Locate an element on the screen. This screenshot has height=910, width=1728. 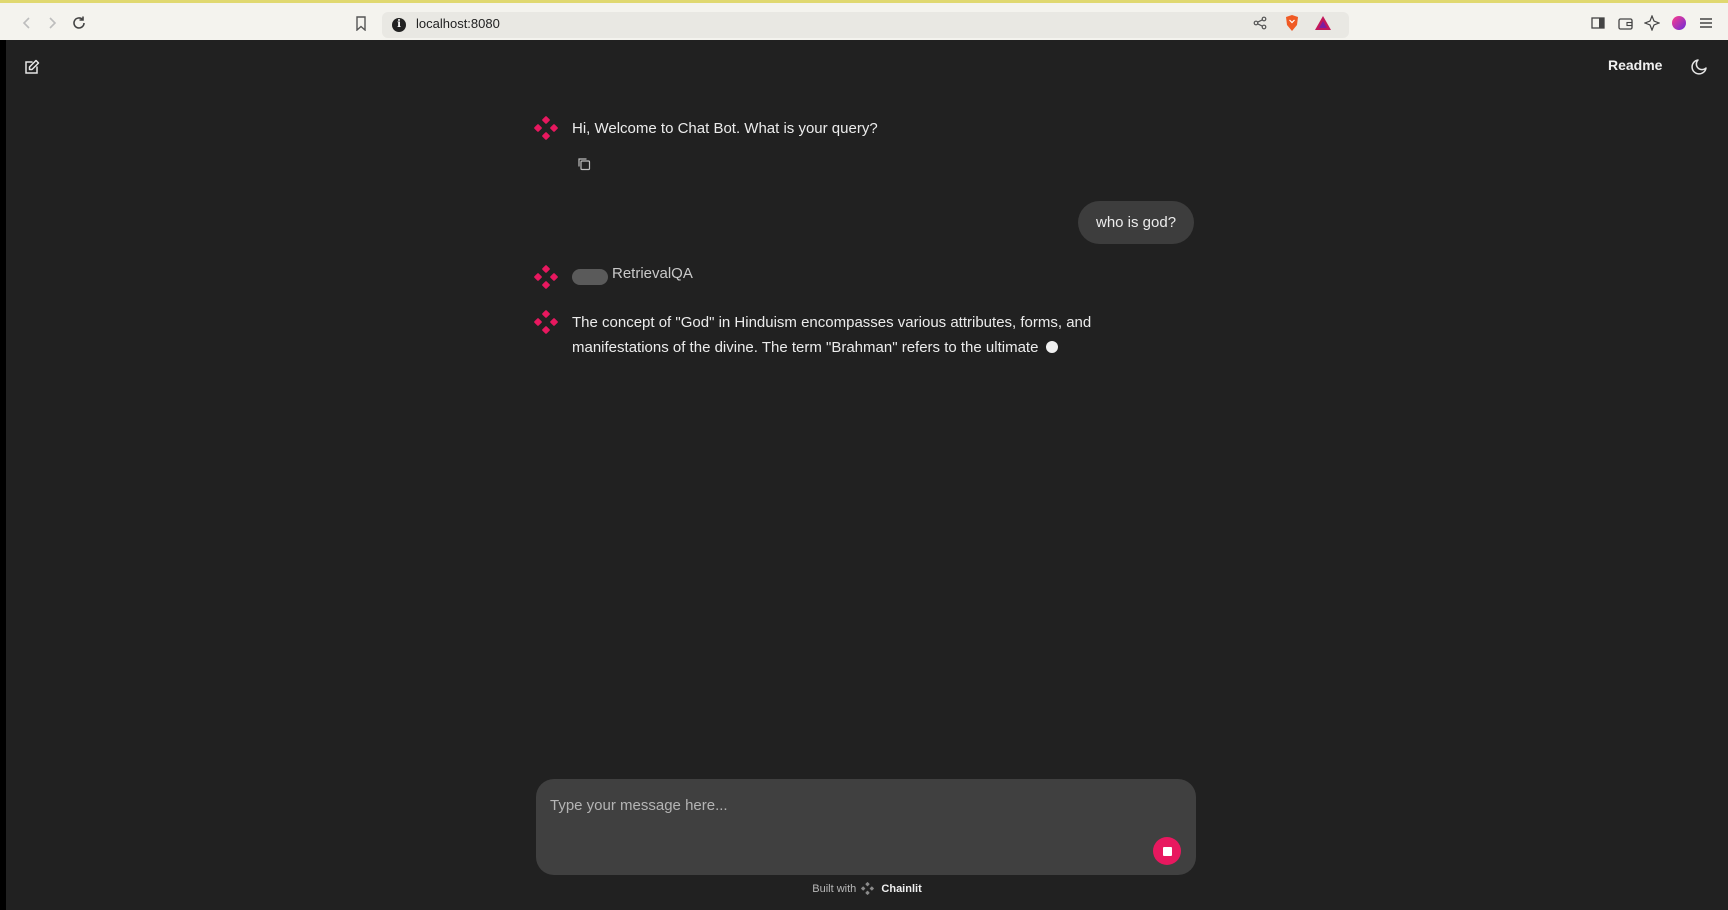
leo-ai-icon is located at coordinates (1652, 23).